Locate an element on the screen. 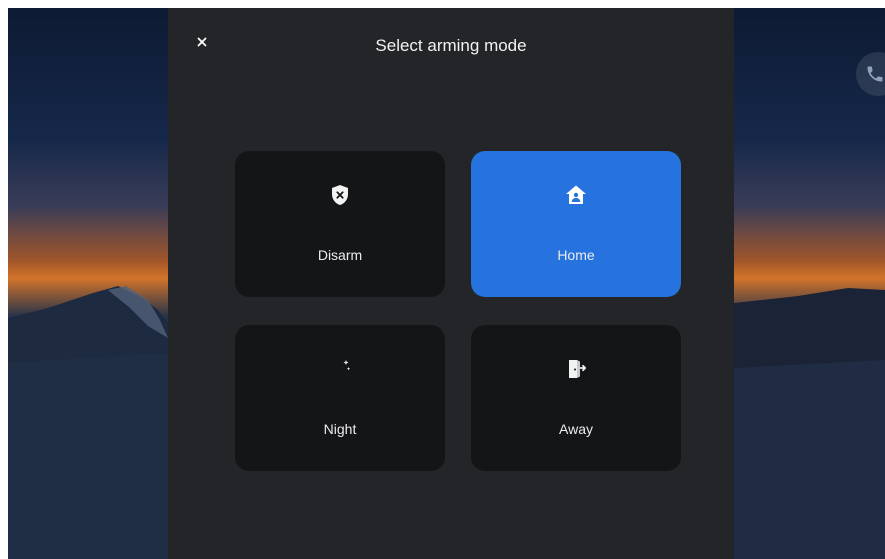  mode-label-disarm: Disarm is located at coordinates (340, 255).